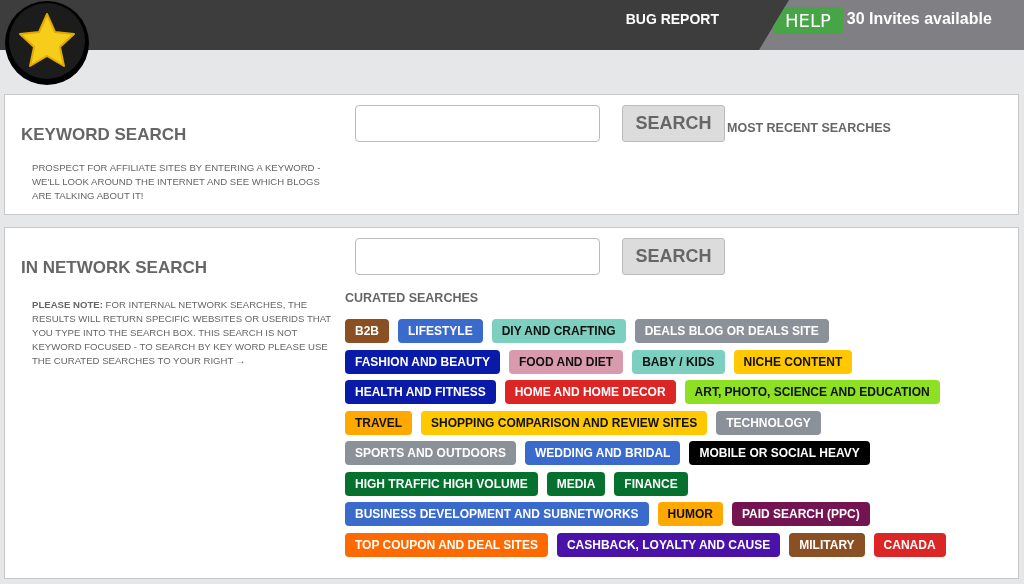 The width and height of the screenshot is (1024, 584). I want to click on nav-link: BUG REPORT, so click(672, 19).